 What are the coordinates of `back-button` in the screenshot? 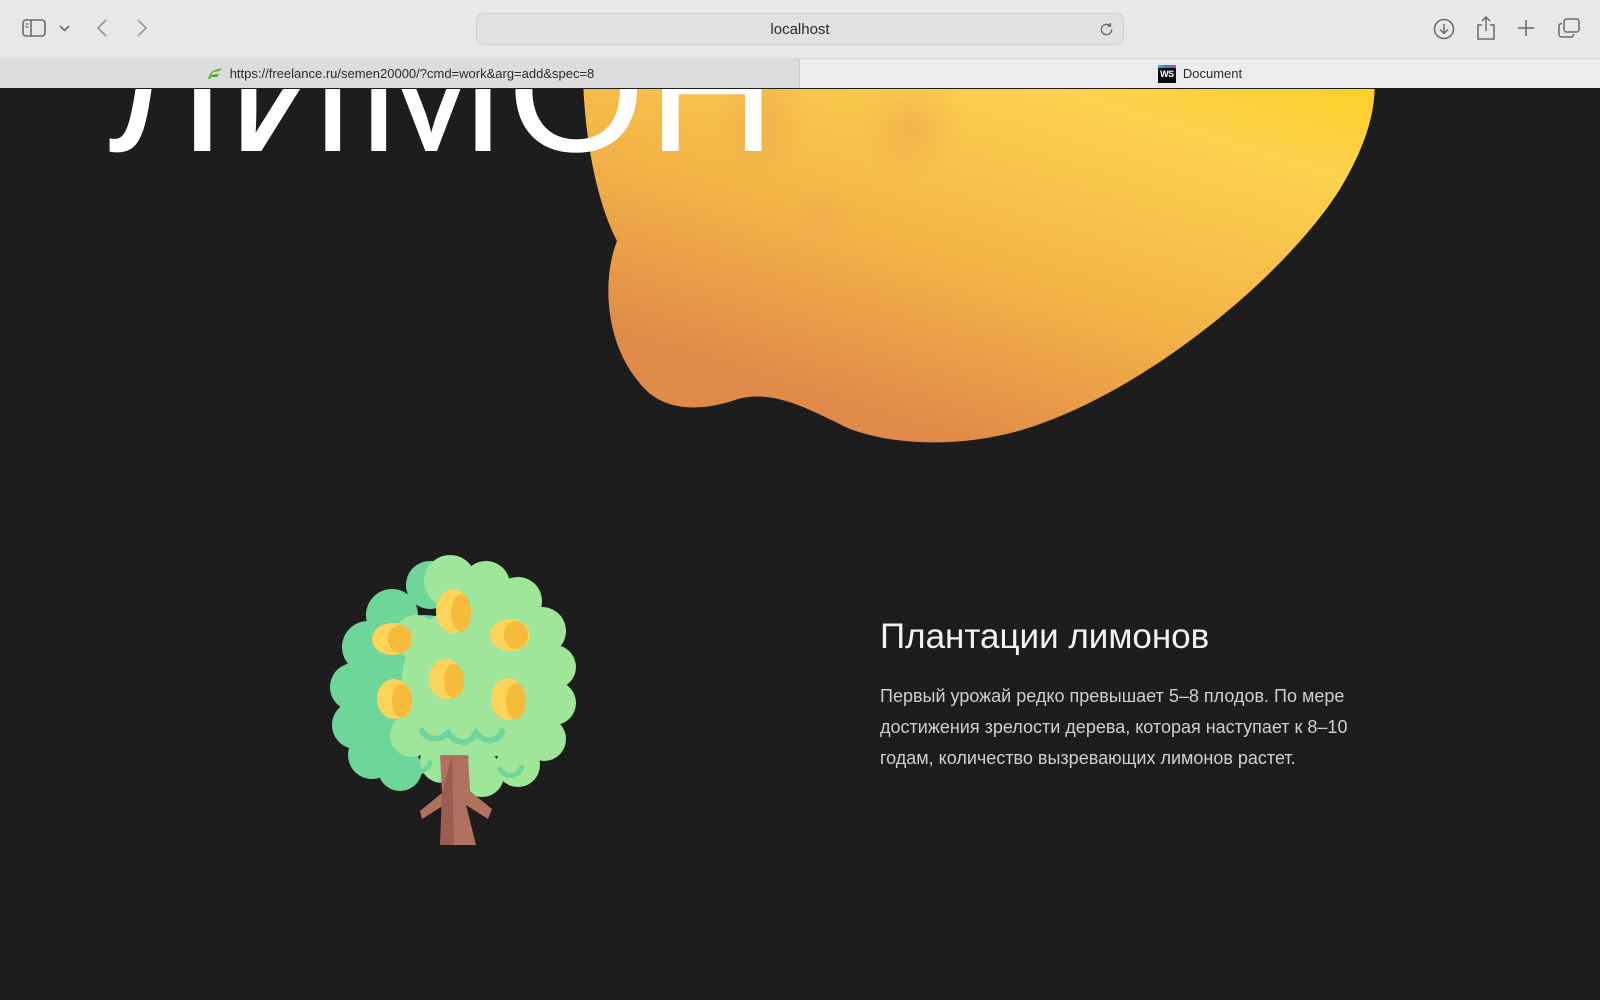 It's located at (102, 28).